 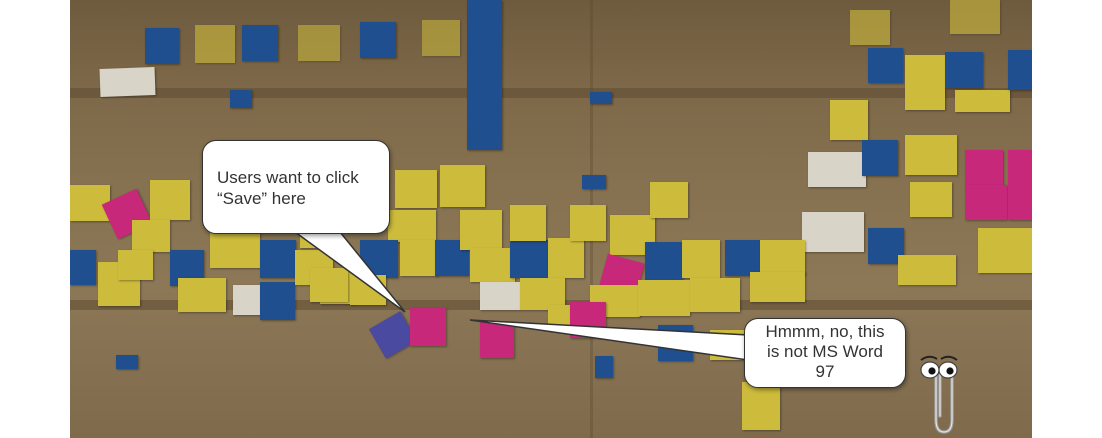 I want to click on callout-pointer-top, so click(x=349, y=272).